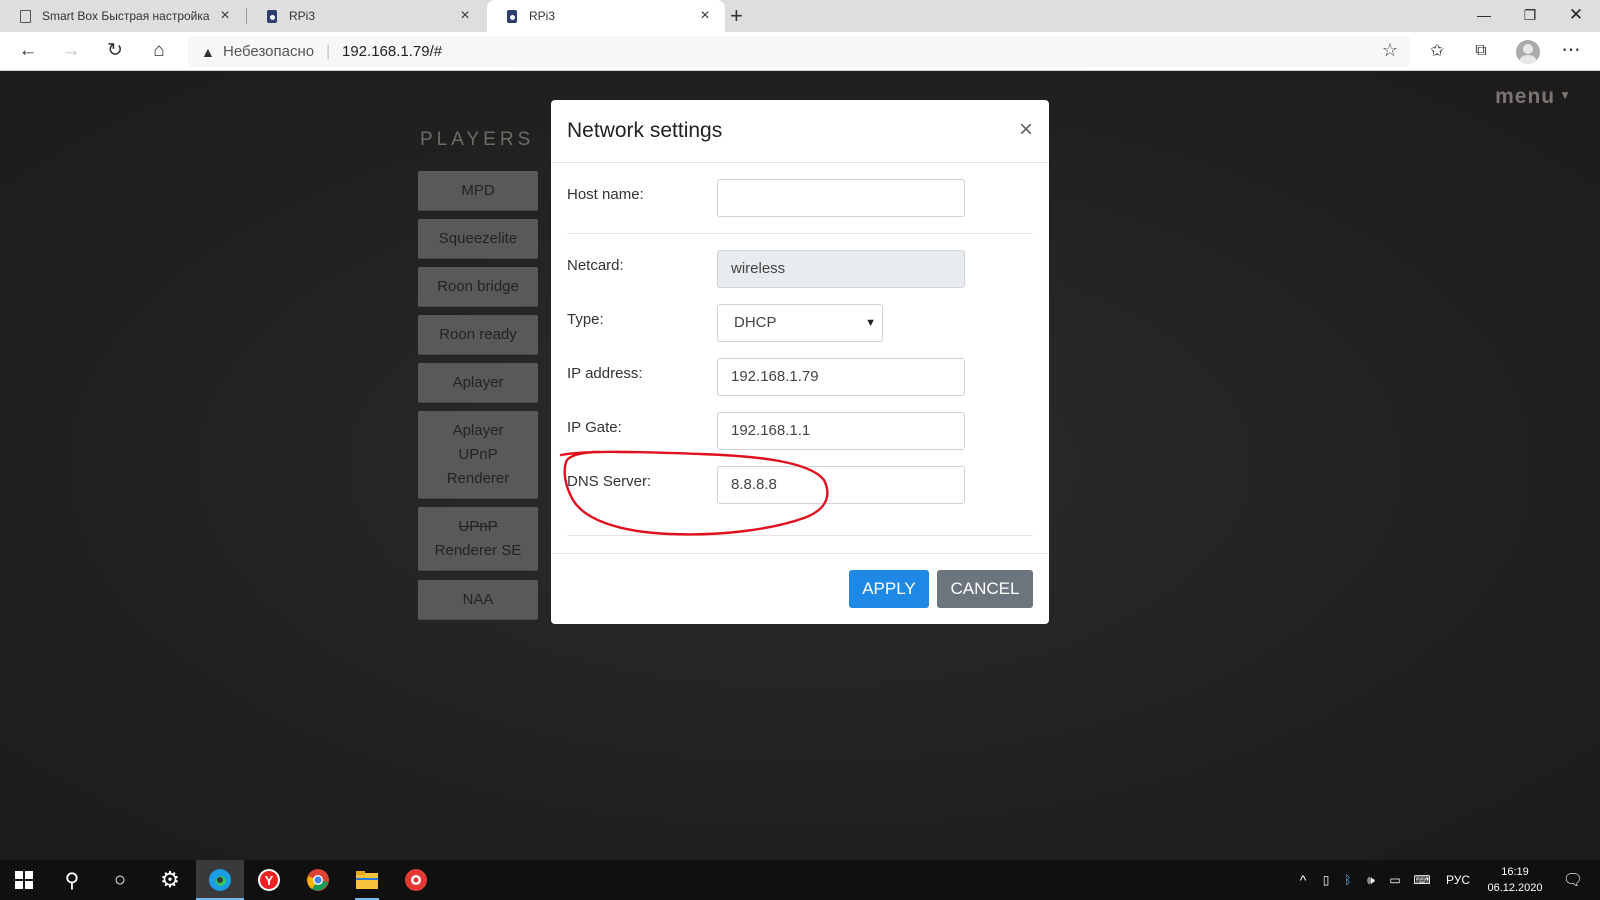 The width and height of the screenshot is (1600, 900). Describe the element at coordinates (392, 51) in the screenshot. I see `url-text: 192.168.1.79/#` at that location.